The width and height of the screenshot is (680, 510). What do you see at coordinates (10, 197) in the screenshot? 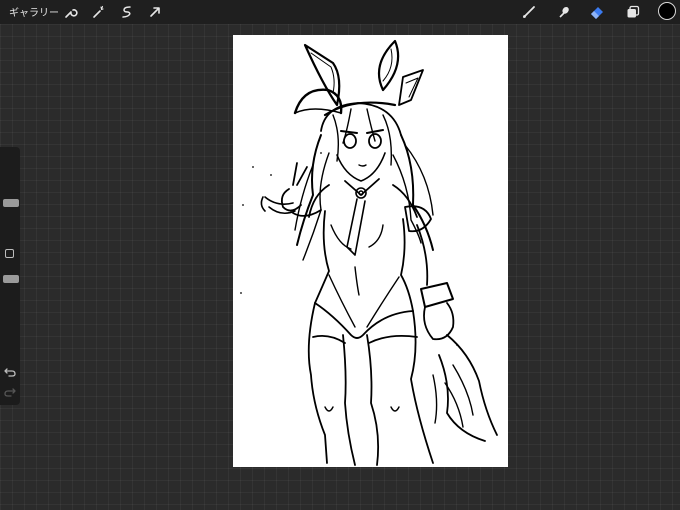
I see `brush-size-slider` at bounding box center [10, 197].